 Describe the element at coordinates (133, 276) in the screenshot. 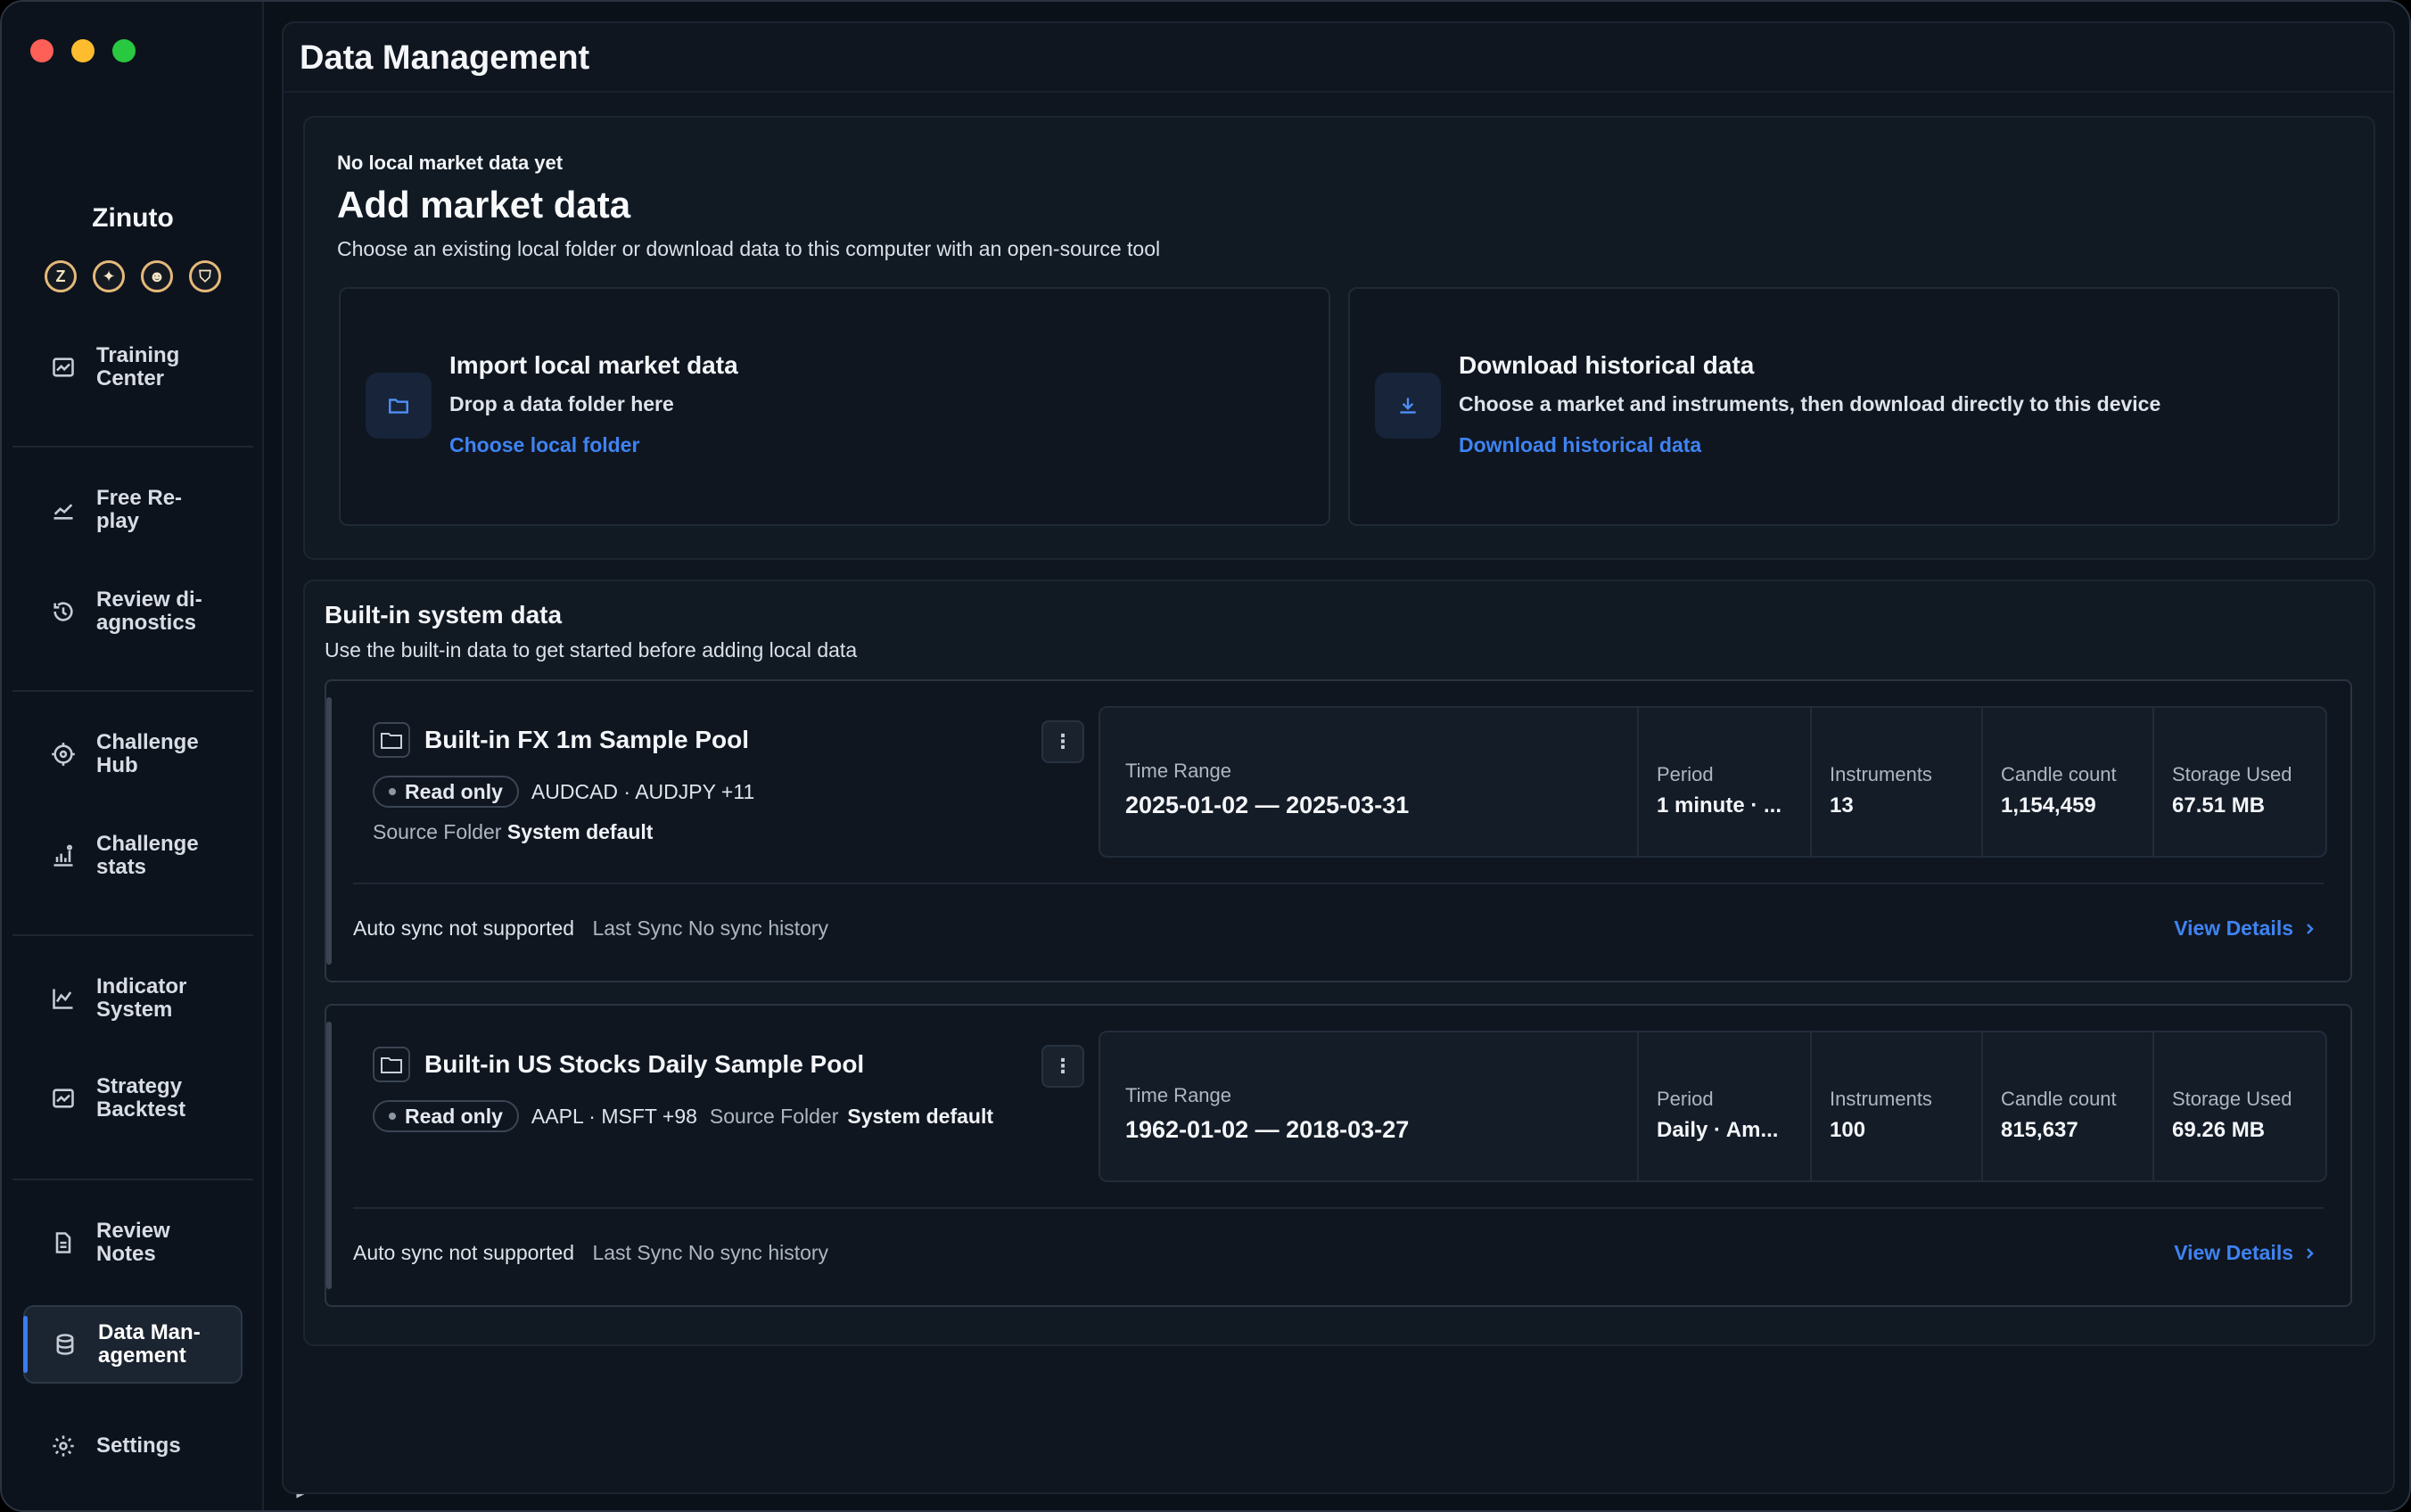

I see `brand-badges: Z ✦ ☻ ⛉` at that location.